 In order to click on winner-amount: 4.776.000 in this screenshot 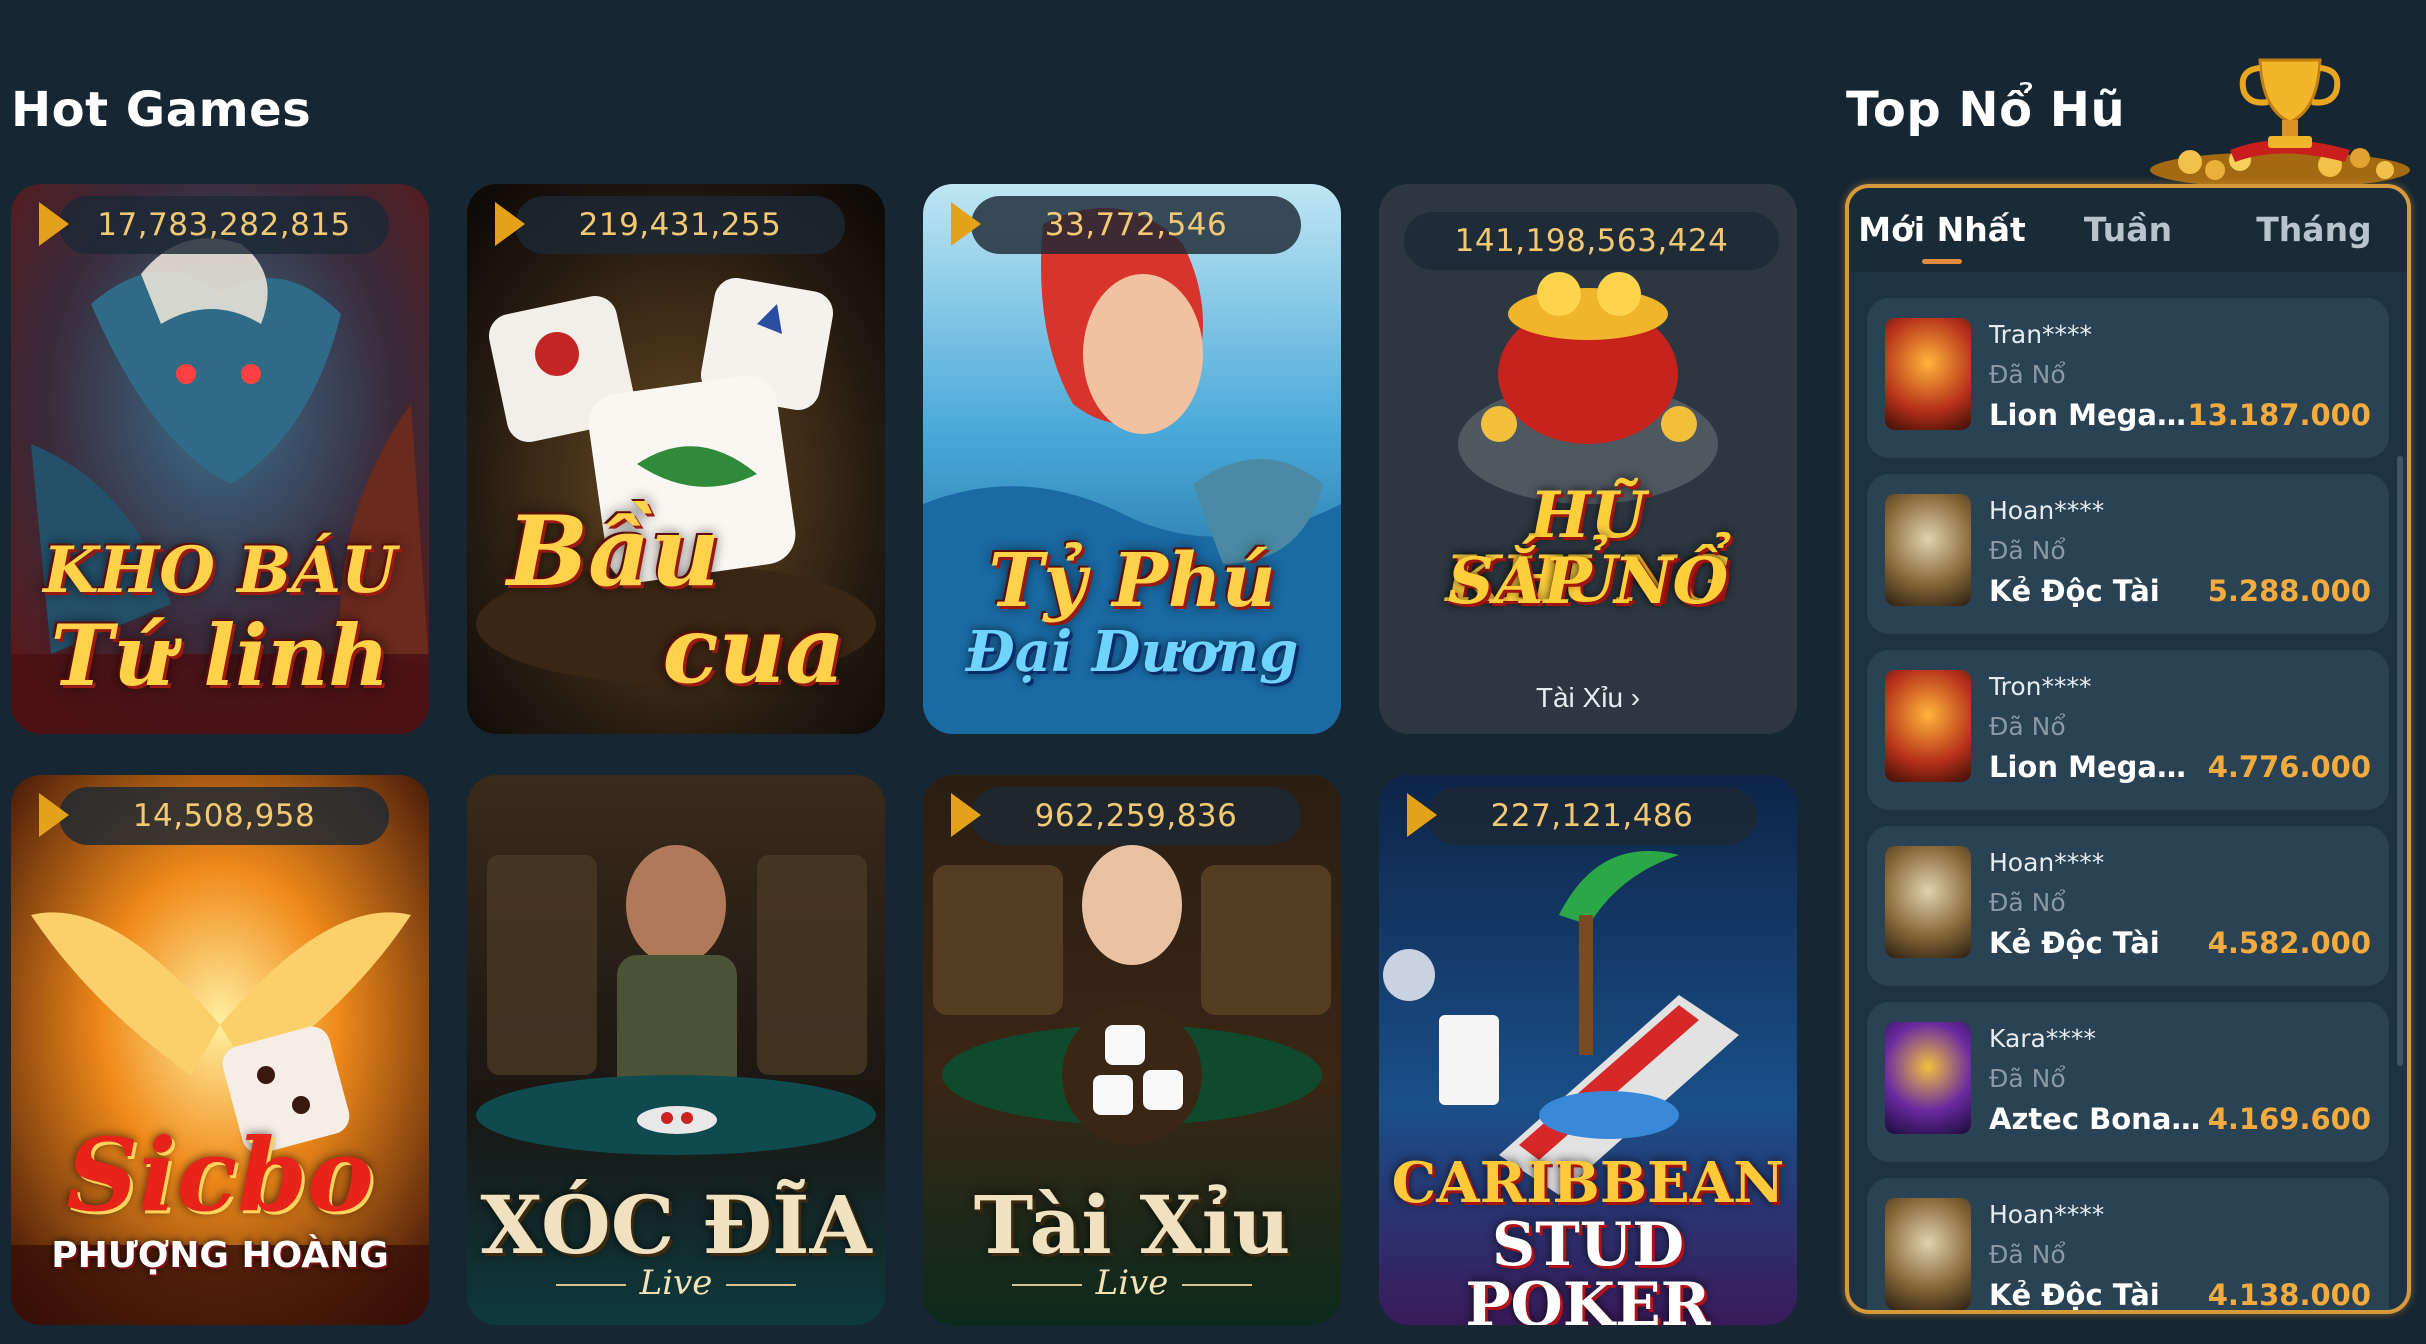, I will do `click(2289, 767)`.